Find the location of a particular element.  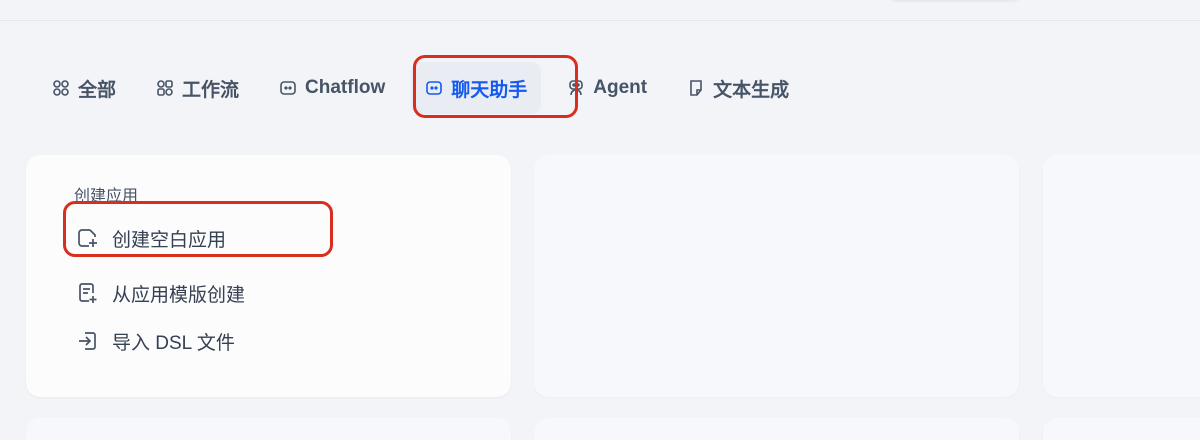

template-file-icon is located at coordinates (87, 293).